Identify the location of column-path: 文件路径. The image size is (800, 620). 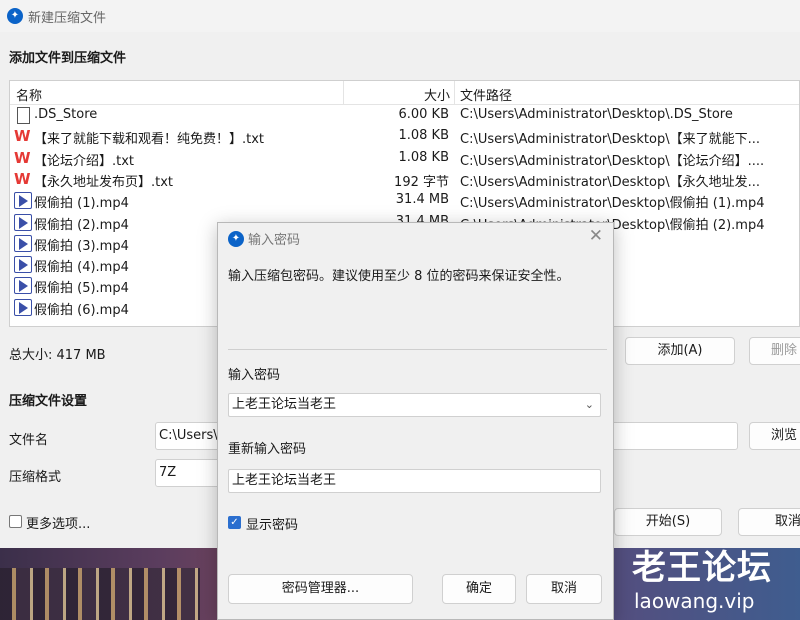
(486, 94).